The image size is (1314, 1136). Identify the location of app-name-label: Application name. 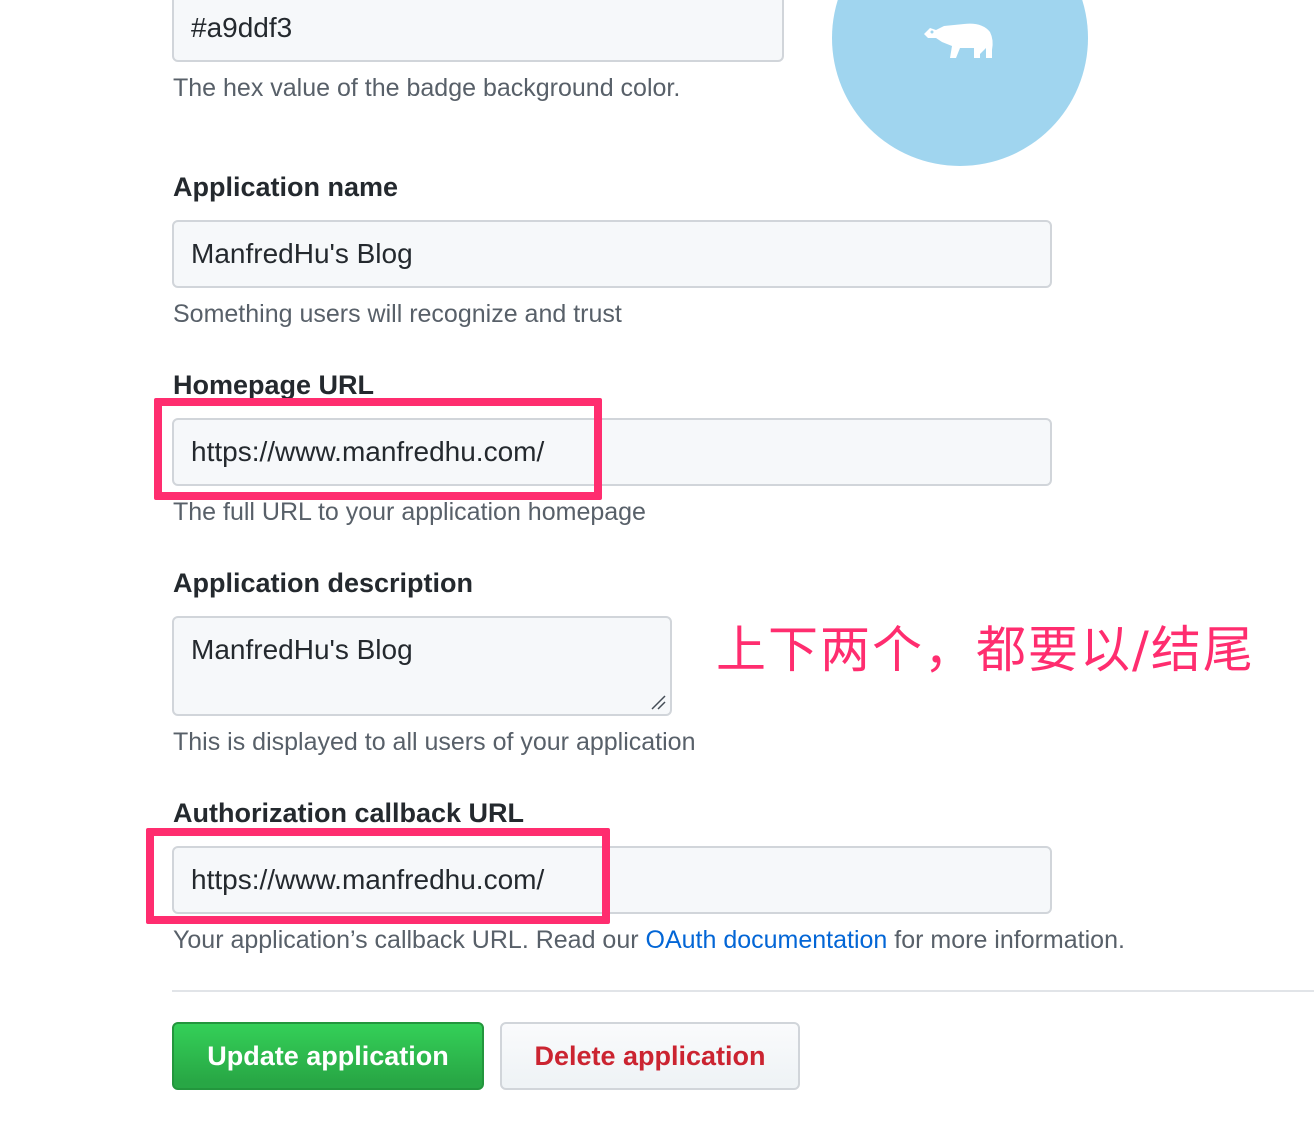
(286, 187).